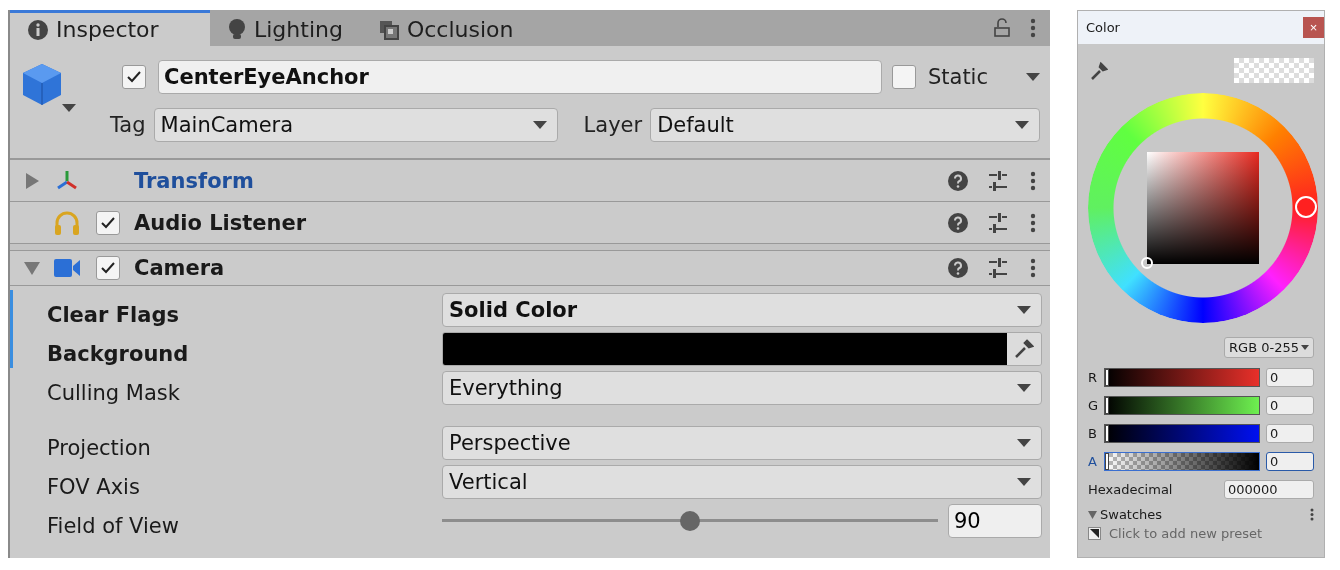 The image size is (1340, 570). I want to click on window-title: Color, so click(1103, 27).